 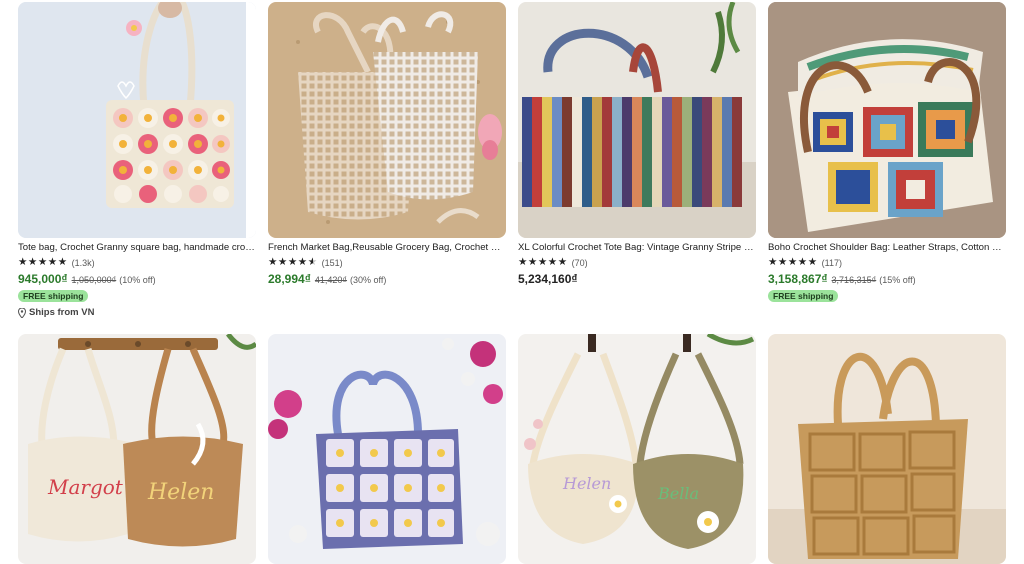 What do you see at coordinates (548, 279) in the screenshot?
I see `price: 5,234,160₫` at bounding box center [548, 279].